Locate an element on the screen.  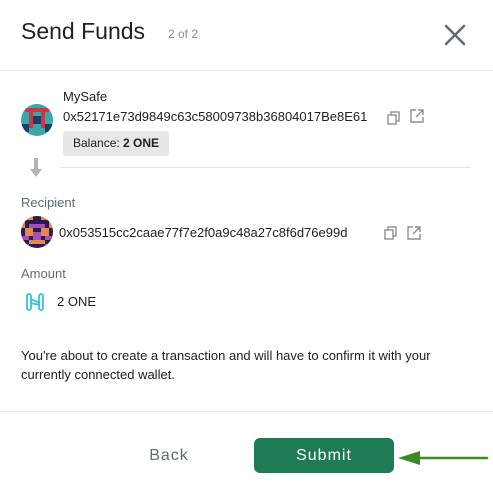
recipient-label: Recipient is located at coordinates (48, 202).